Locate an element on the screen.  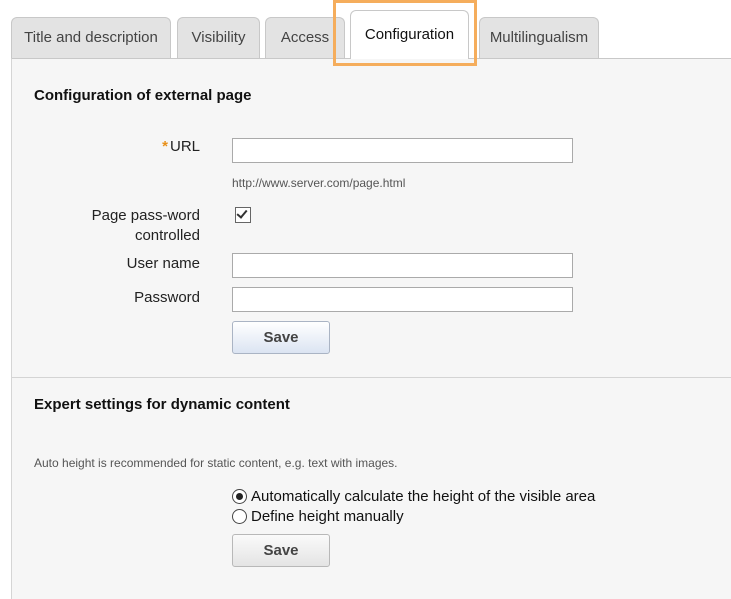
expert-settings-section-title: Expert settings for dynamic content is located at coordinates (162, 404).